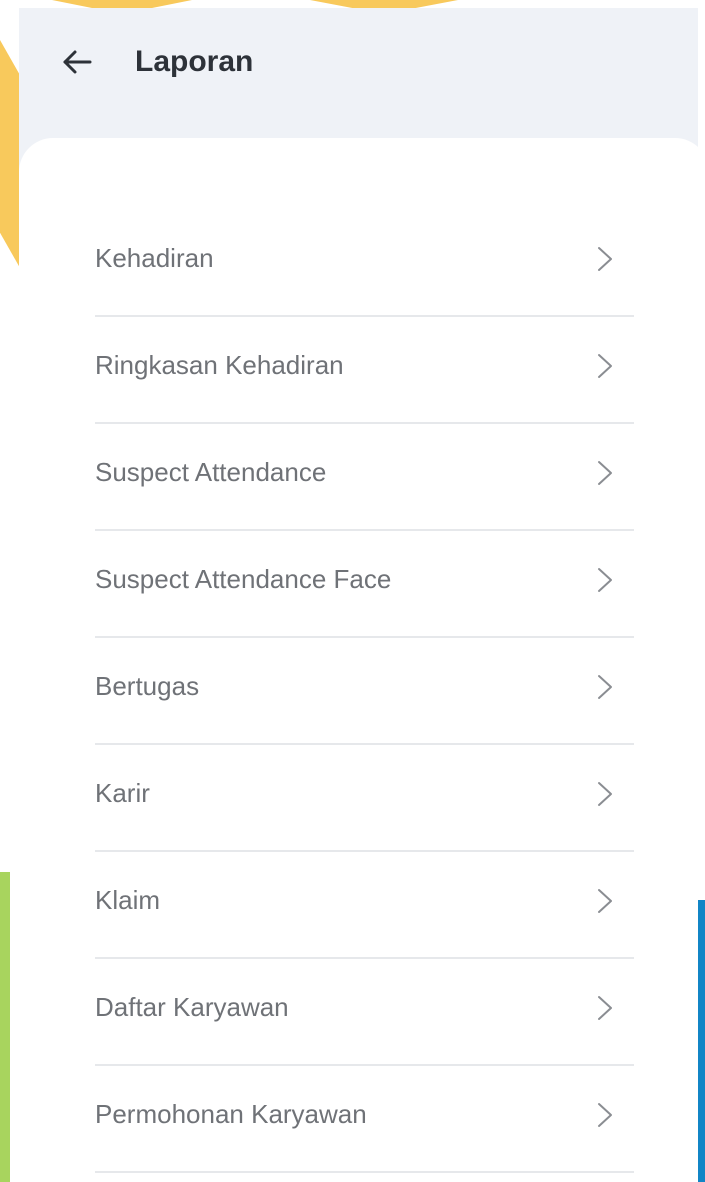 This screenshot has height=1182, width=705. What do you see at coordinates (192, 1007) in the screenshot?
I see `menu-item-label: Daftar Karyawan` at bounding box center [192, 1007].